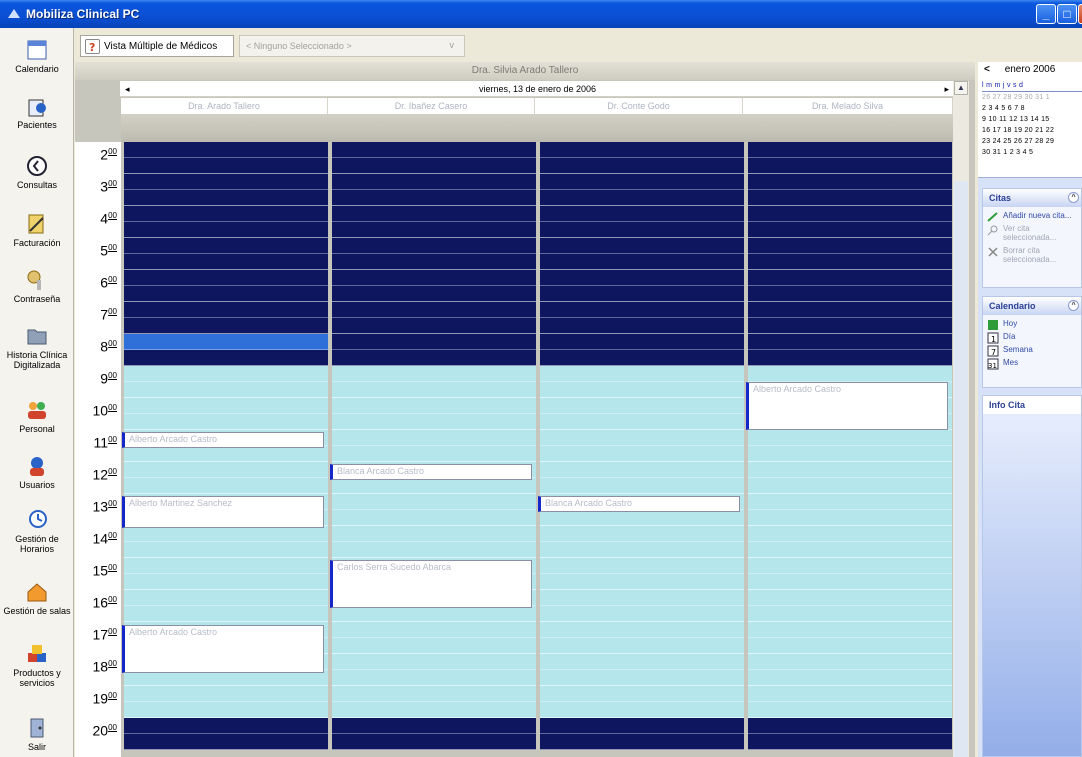 The height and width of the screenshot is (757, 1082). Describe the element at coordinates (37, 665) in the screenshot. I see `nav-item-productos: Productos y servicios` at that location.